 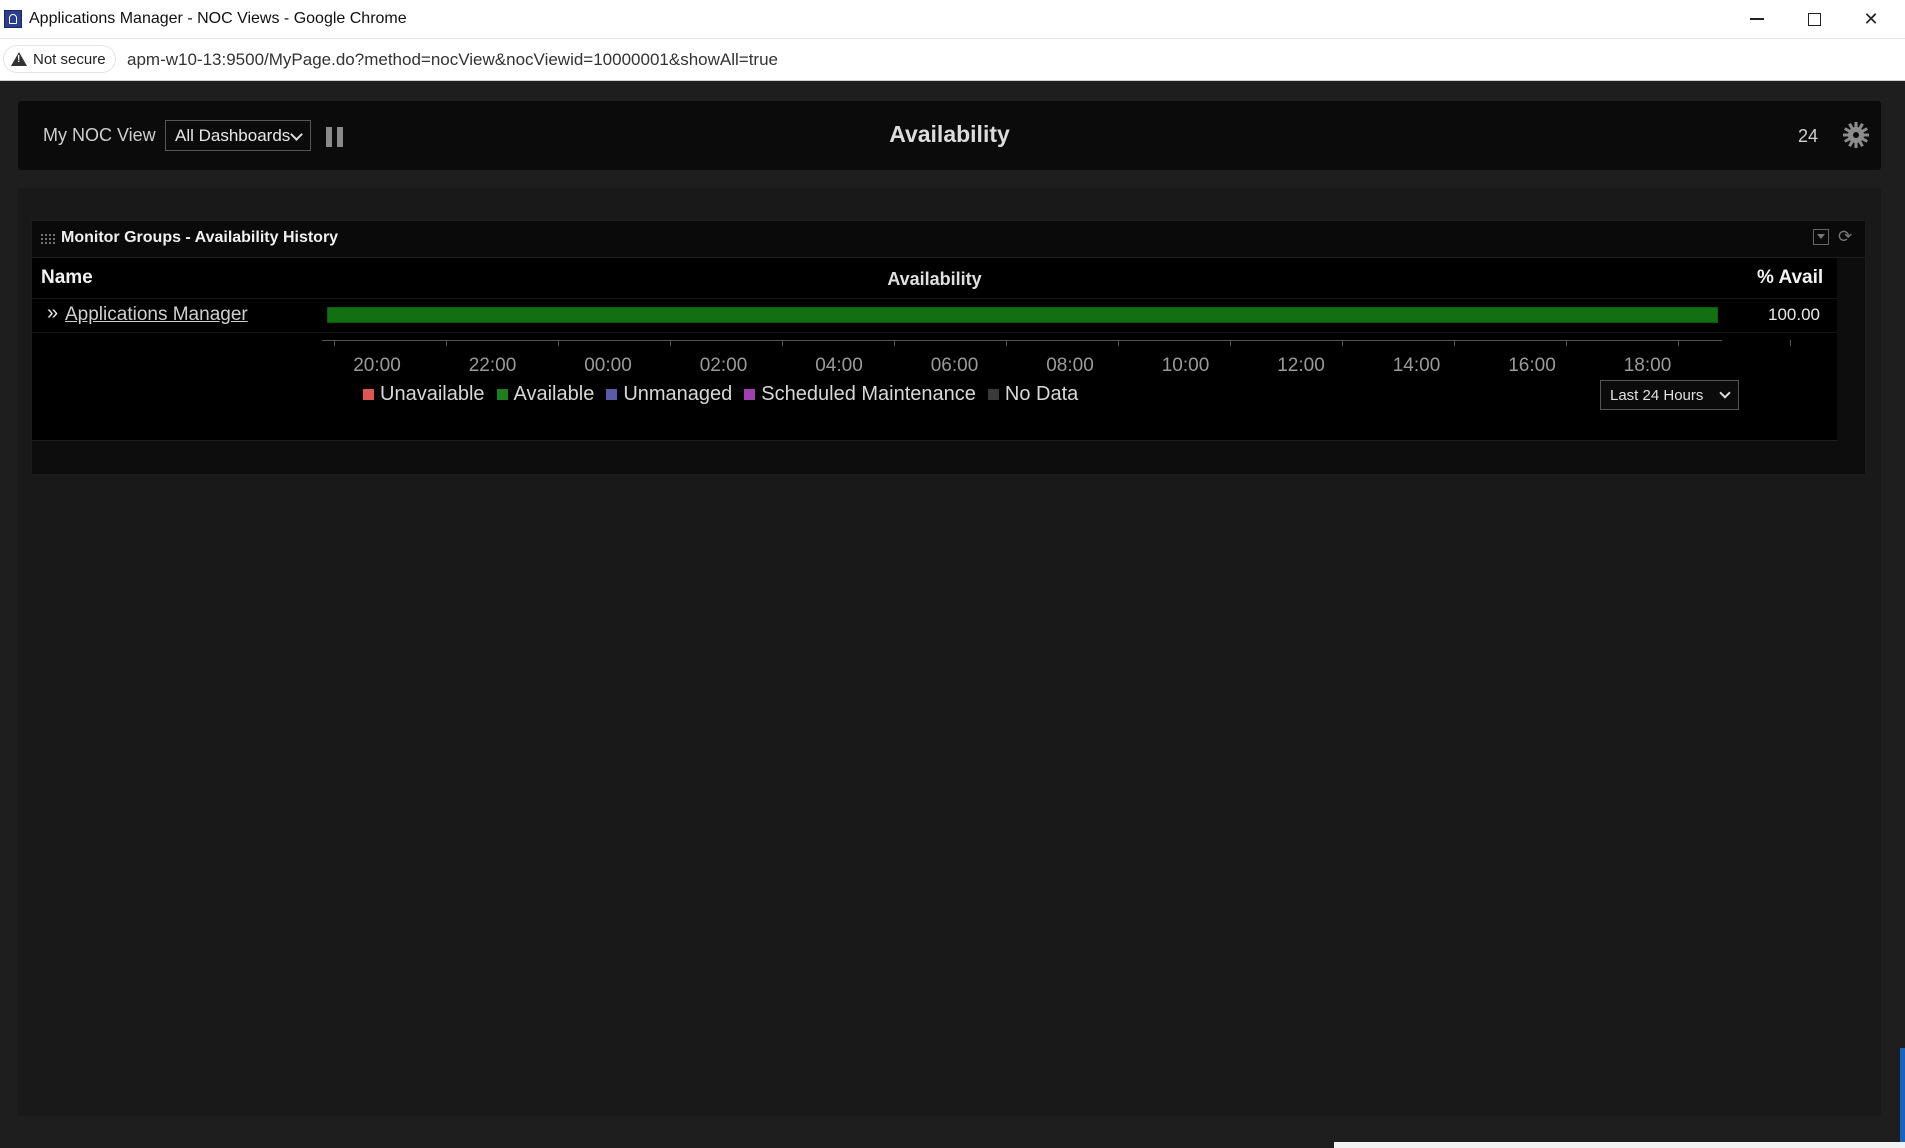 I want to click on axis-tick-label: 16:00, so click(x=1532, y=365).